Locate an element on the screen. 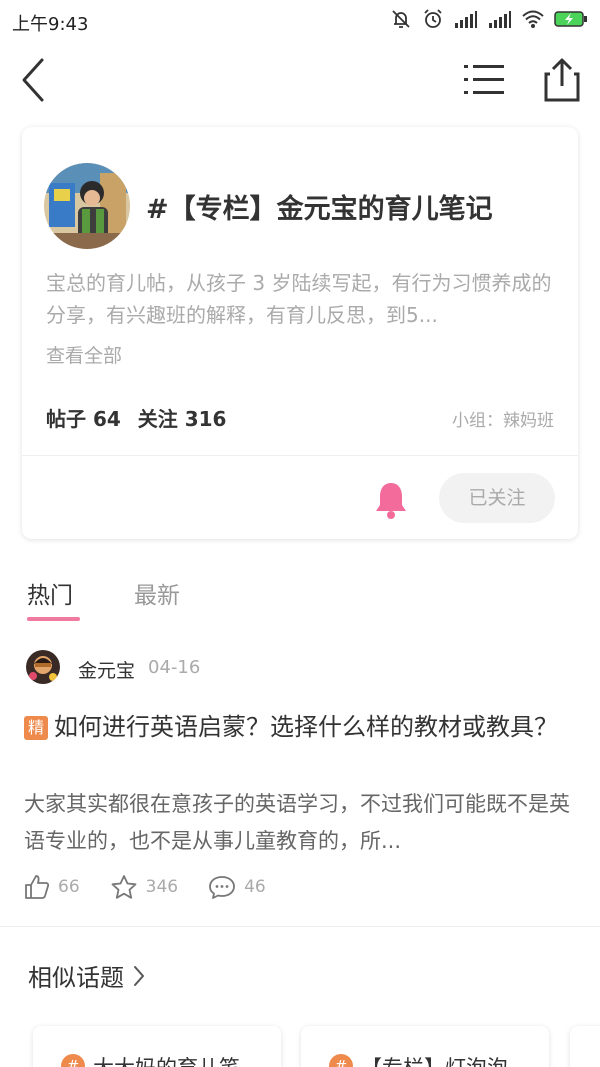 The image size is (600, 1067). menu-button is located at coordinates (484, 80).